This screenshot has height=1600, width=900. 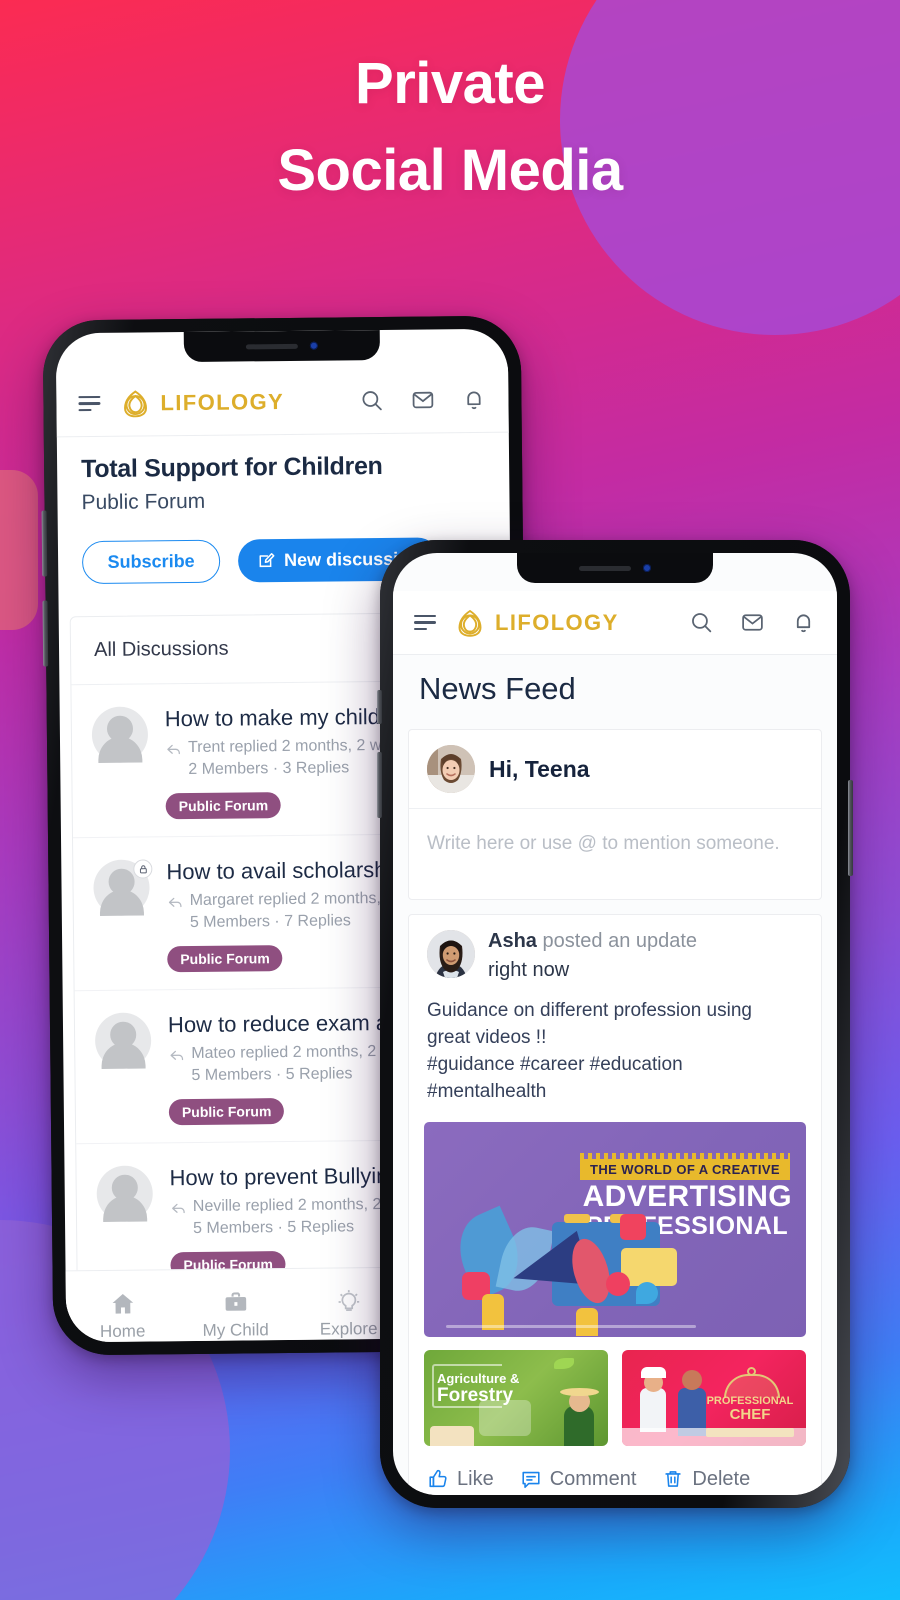 I want to click on tab-my-child: My Child, so click(x=236, y=1315).